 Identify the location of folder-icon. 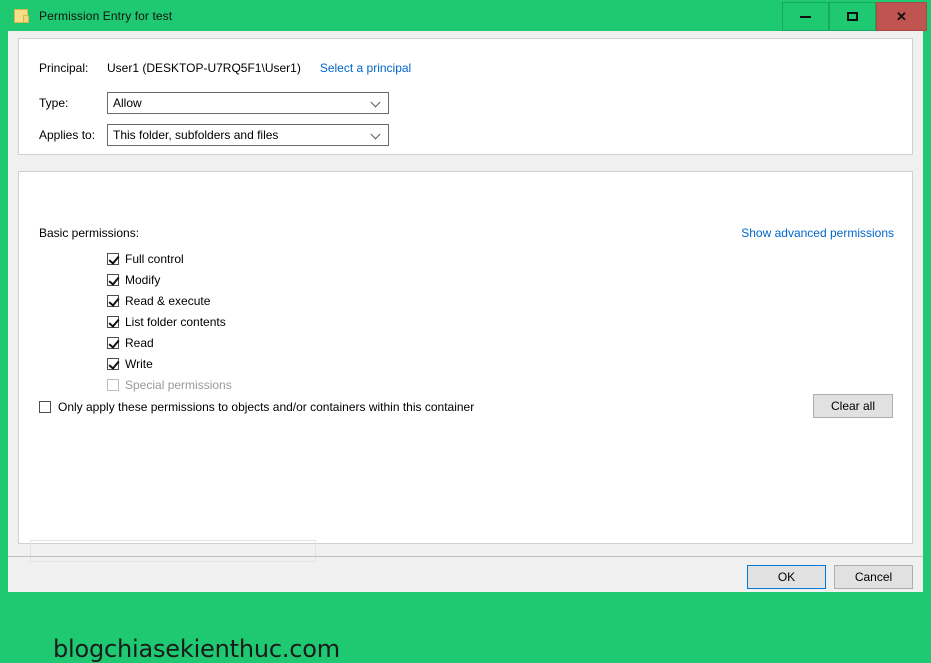
(22, 15).